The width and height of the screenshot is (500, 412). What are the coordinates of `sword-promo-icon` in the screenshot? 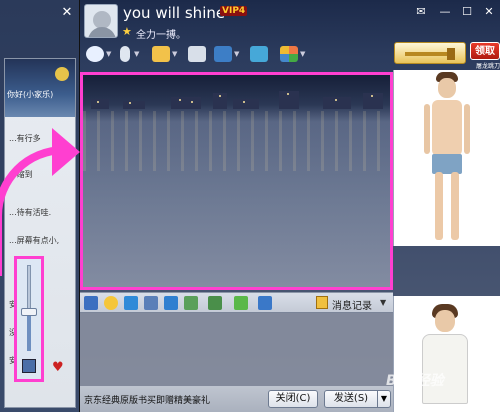 It's located at (430, 53).